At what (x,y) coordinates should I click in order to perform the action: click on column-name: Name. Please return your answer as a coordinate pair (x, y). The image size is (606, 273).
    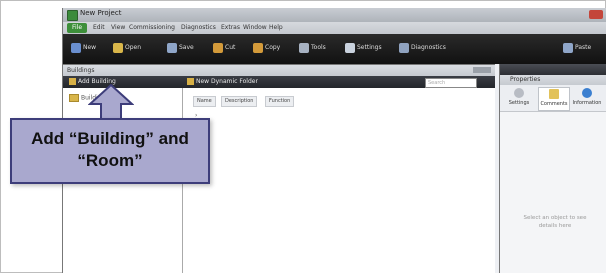
    Looking at the image, I should click on (204, 101).